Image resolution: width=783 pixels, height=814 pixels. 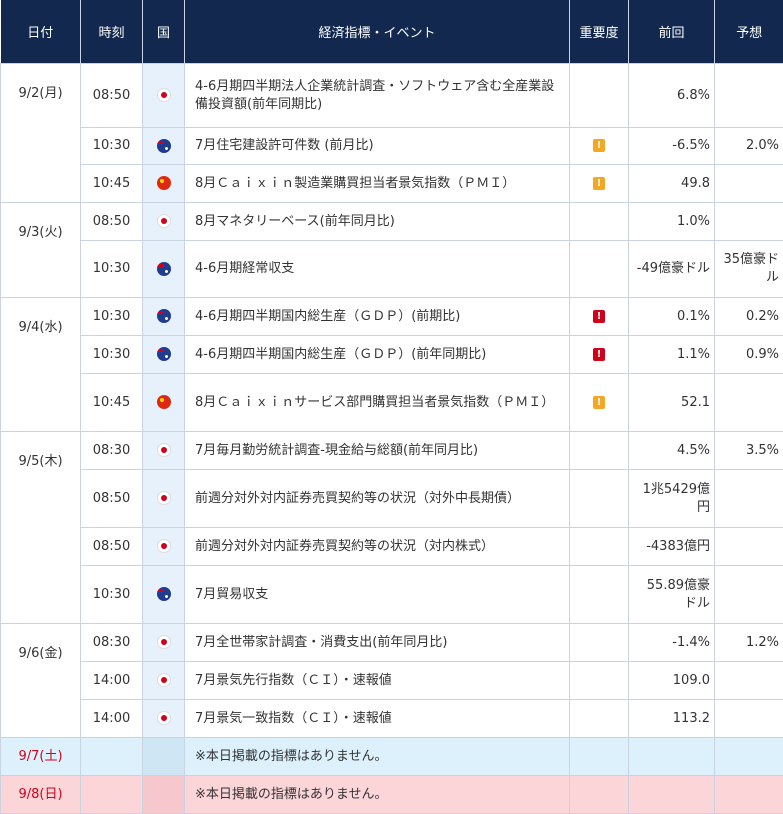 I want to click on row-previous: 1.1%, so click(x=671, y=354).